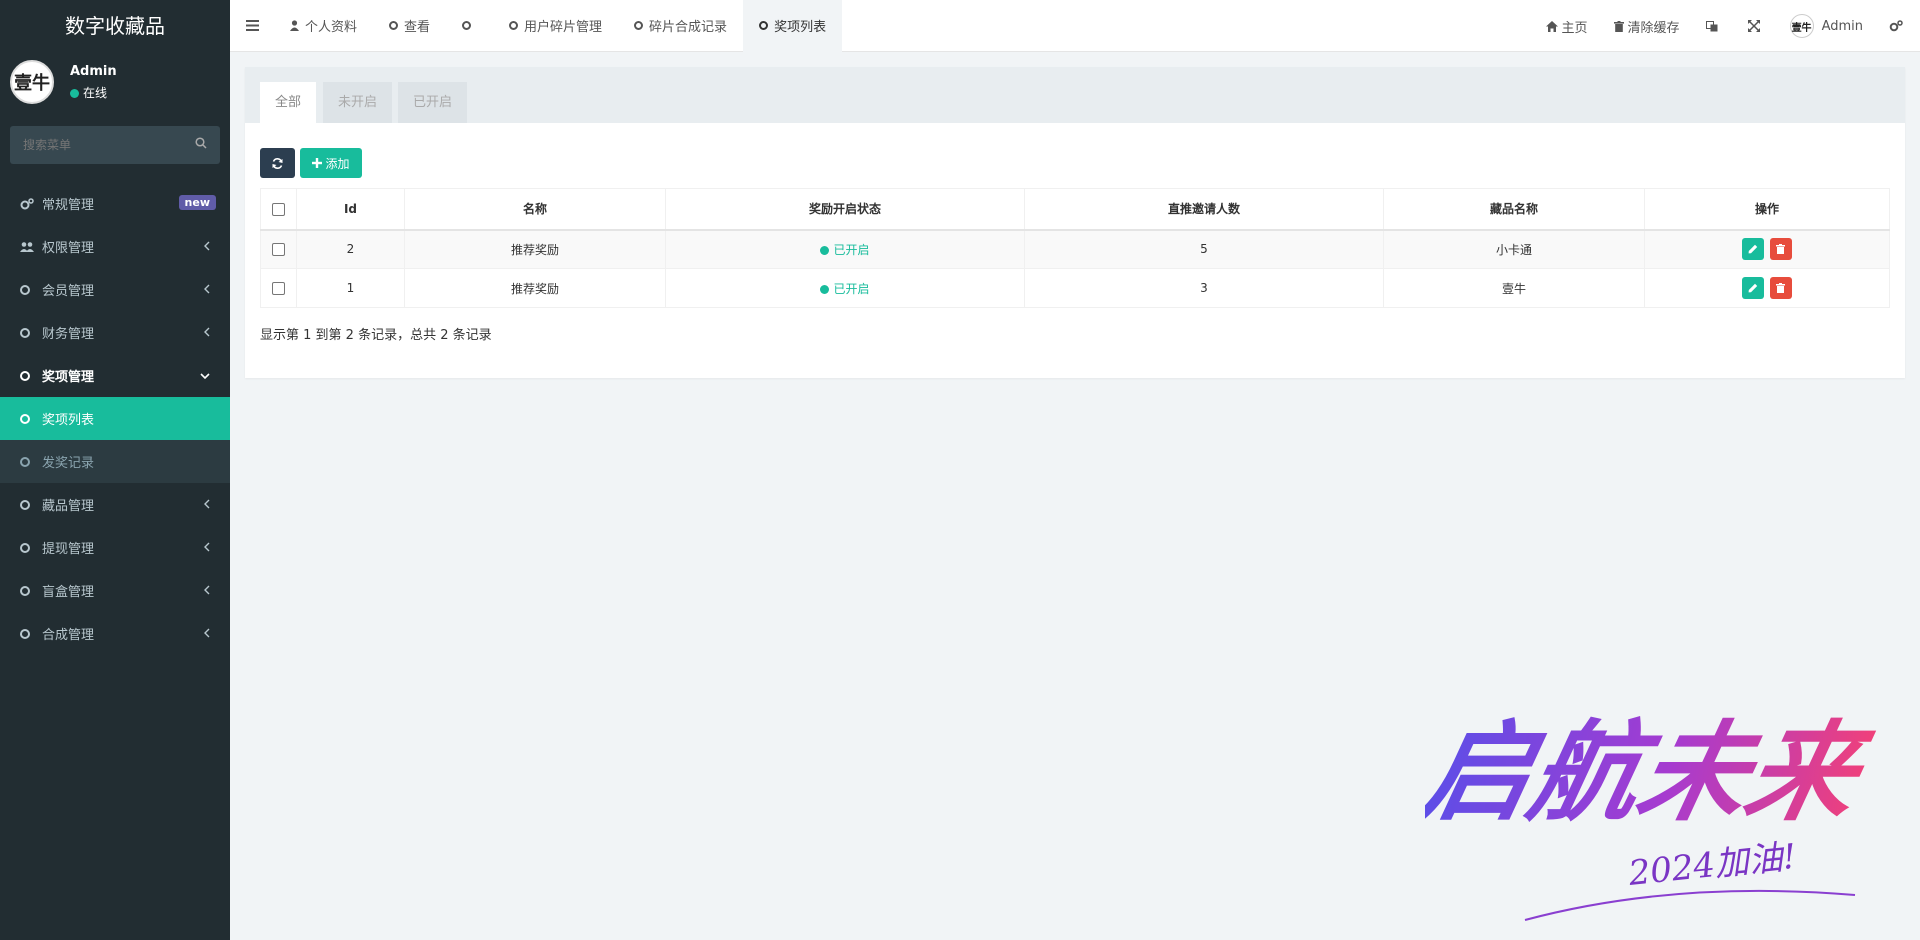 Image resolution: width=1920 pixels, height=940 pixels. Describe the element at coordinates (317, 163) in the screenshot. I see `plus-icon` at that location.